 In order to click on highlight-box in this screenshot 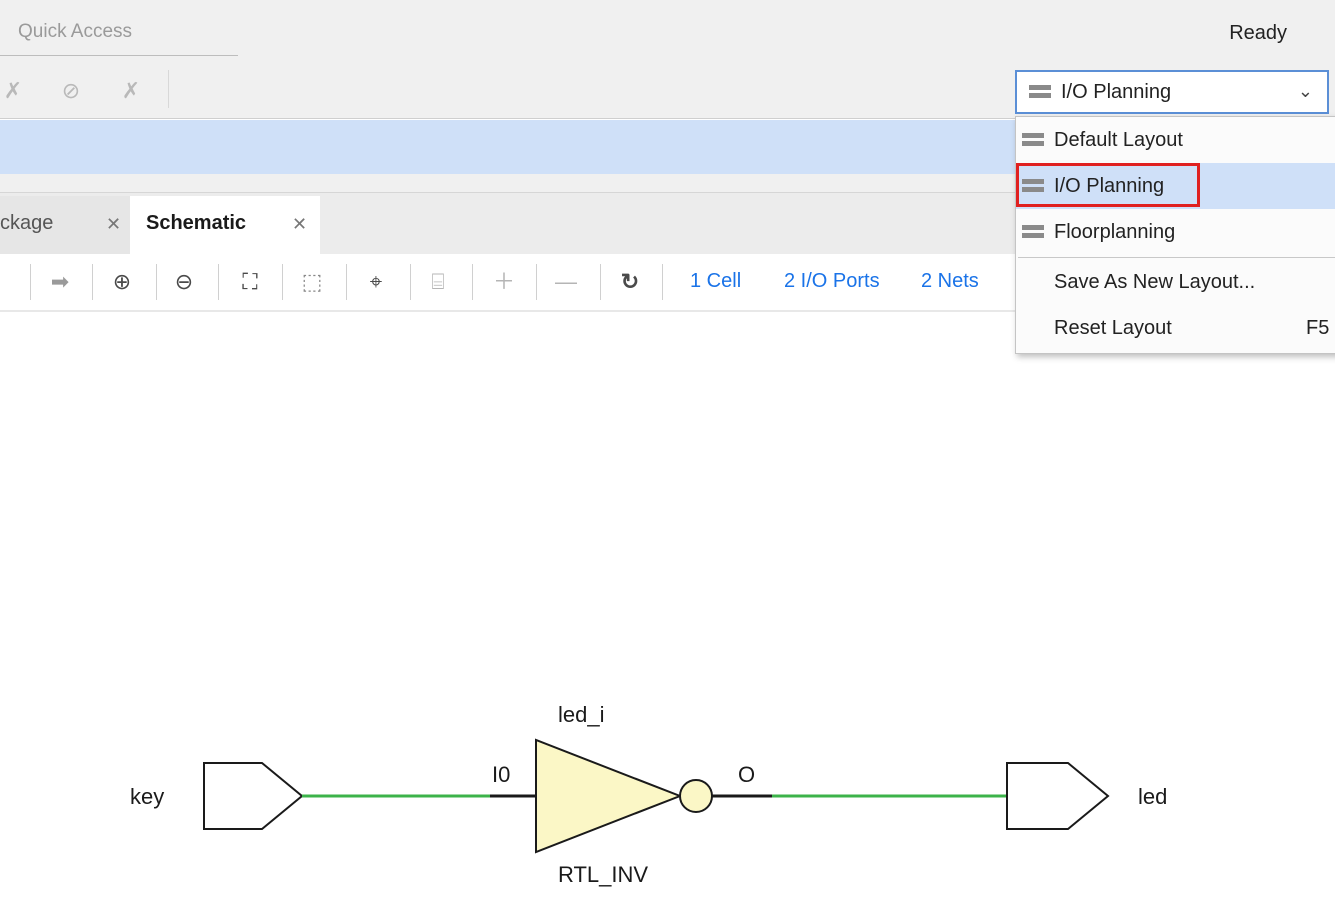, I will do `click(1108, 185)`.